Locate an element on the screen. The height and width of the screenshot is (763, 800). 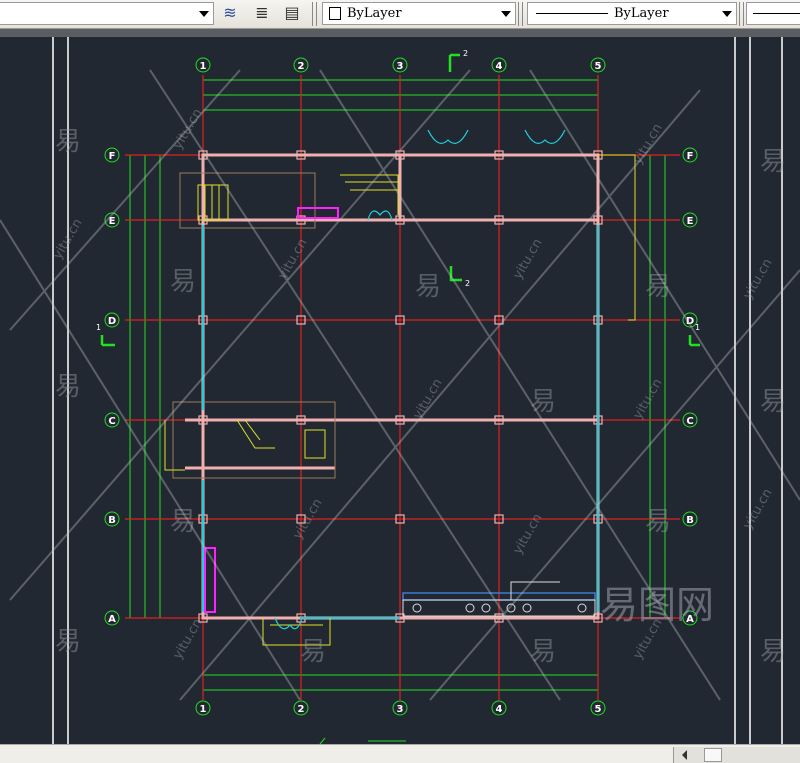
layer-previous-icon: ≣ is located at coordinates (262, 13).